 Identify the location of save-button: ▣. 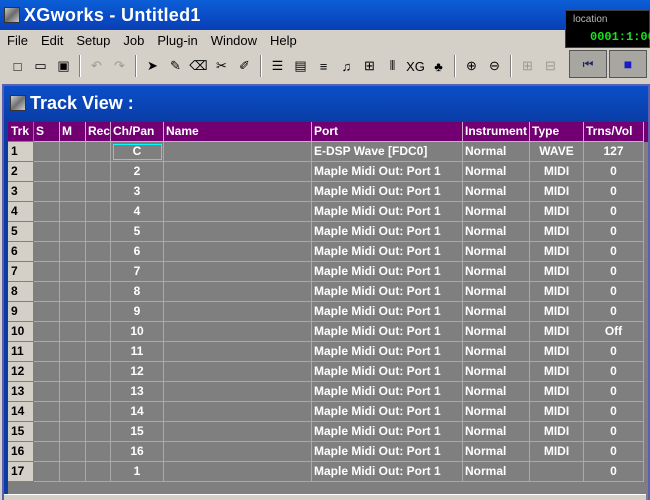
(63, 66).